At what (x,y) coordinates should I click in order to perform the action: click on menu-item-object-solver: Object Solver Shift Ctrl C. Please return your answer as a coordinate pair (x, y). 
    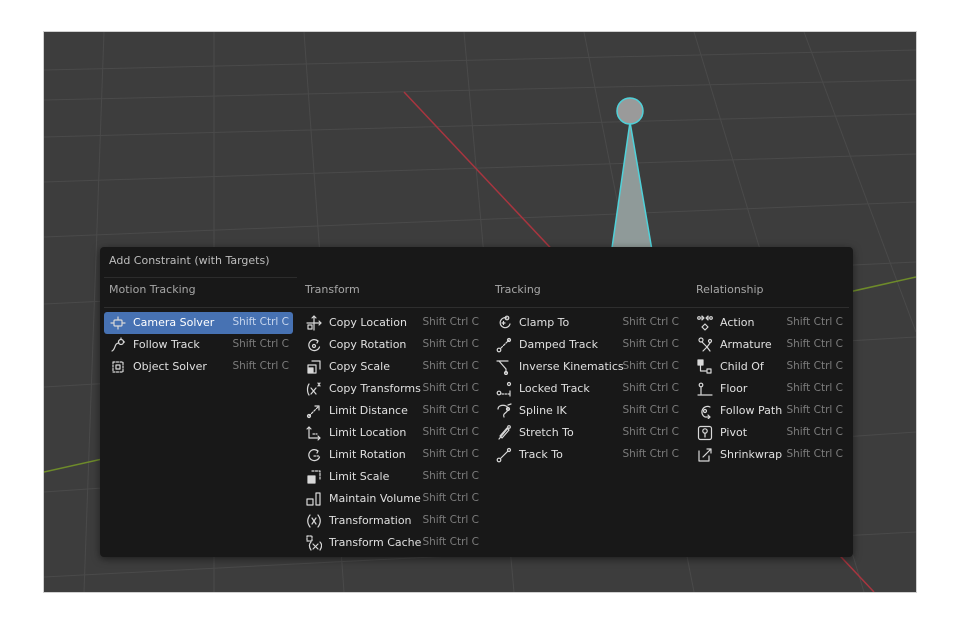
    Looking at the image, I should click on (198, 367).